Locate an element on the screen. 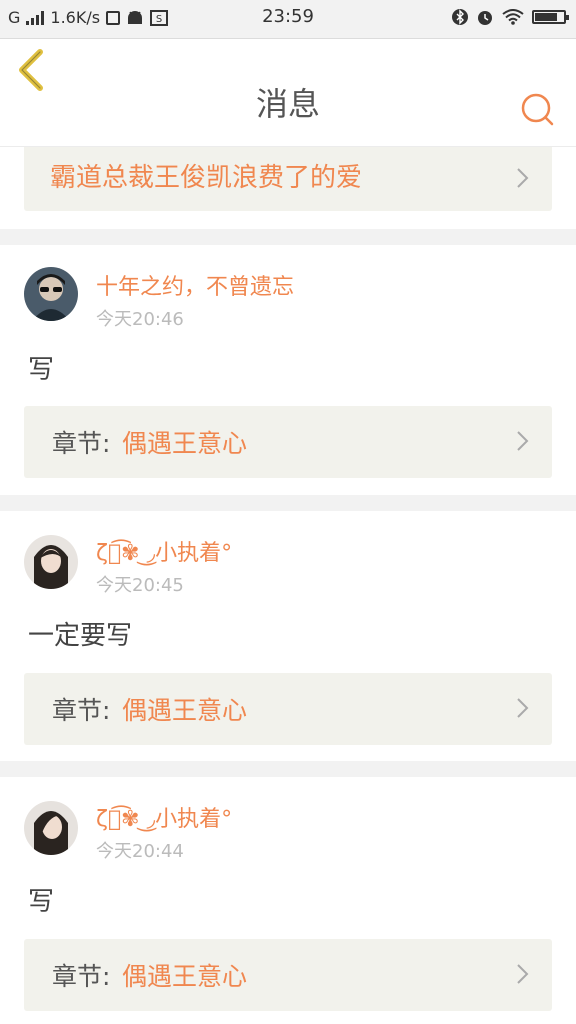 The image size is (576, 1024). wifi-icon is located at coordinates (513, 17).